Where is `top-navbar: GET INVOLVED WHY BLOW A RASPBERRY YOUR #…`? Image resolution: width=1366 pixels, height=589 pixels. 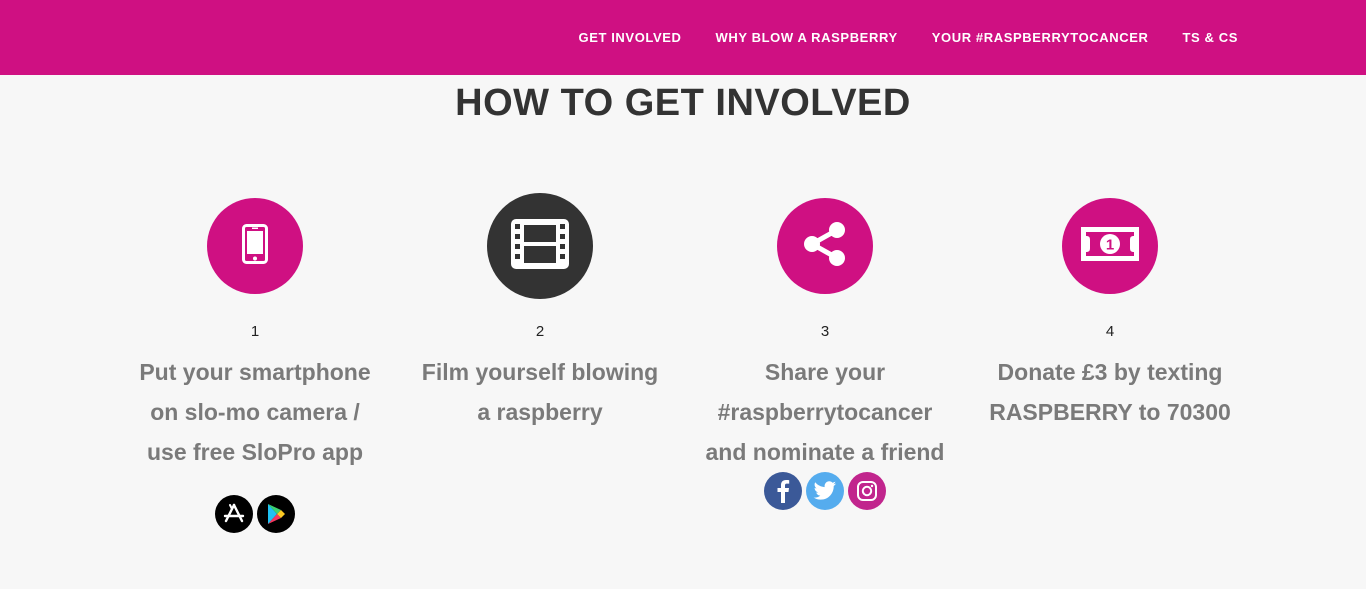
top-navbar: GET INVOLVED WHY BLOW A RASPBERRY YOUR #… is located at coordinates (683, 37).